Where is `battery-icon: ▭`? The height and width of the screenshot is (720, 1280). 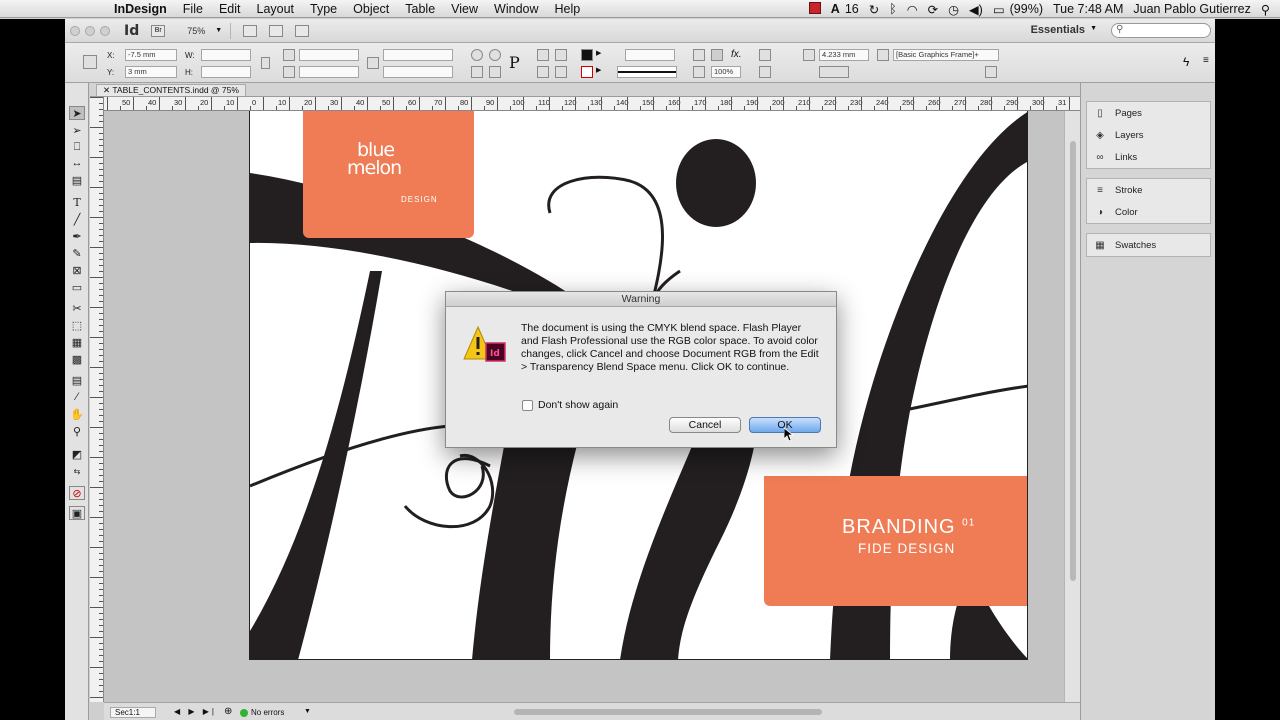
battery-icon: ▭ is located at coordinates (999, 9).